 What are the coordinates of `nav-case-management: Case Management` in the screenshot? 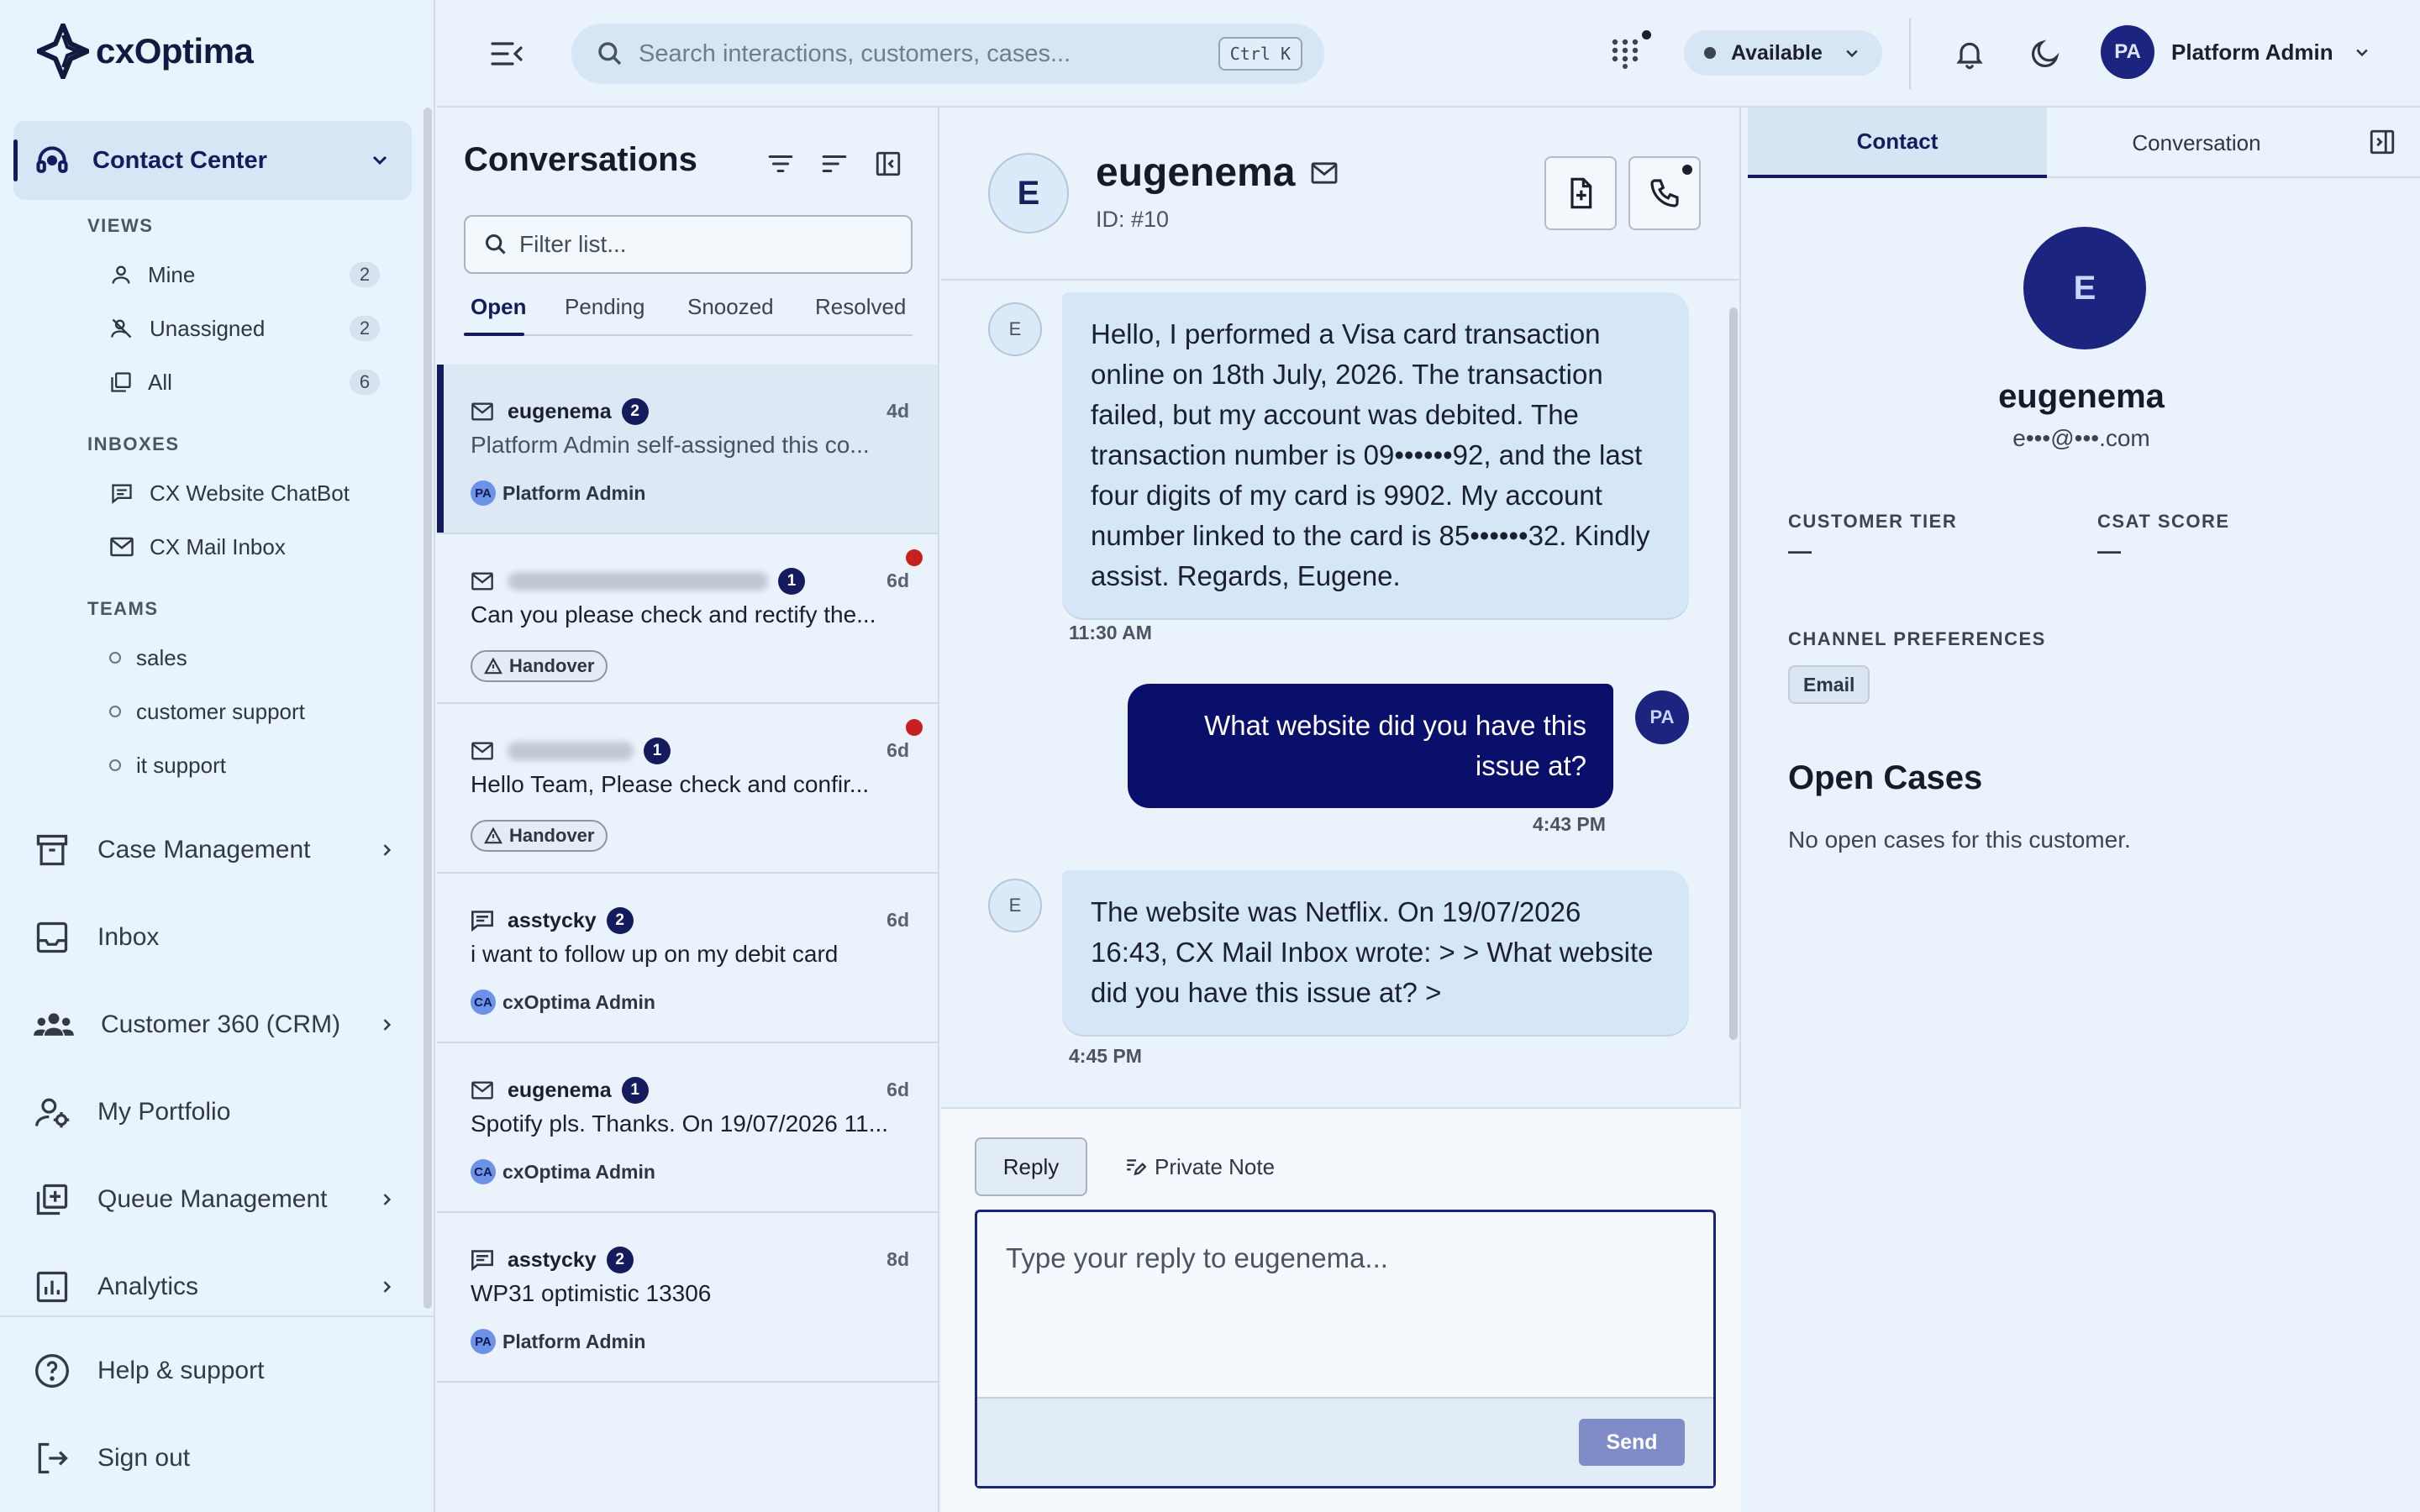 It's located at (214, 850).